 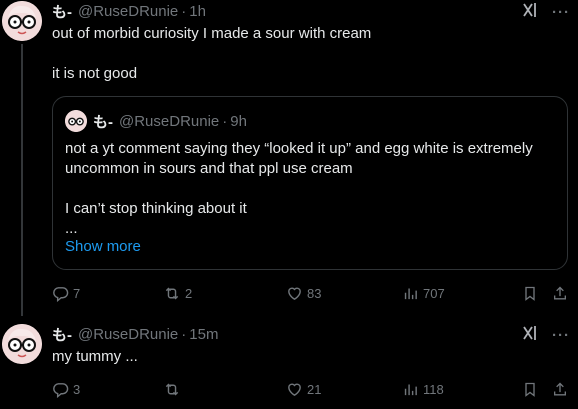 I want to click on post-time: 15m, so click(x=203, y=334).